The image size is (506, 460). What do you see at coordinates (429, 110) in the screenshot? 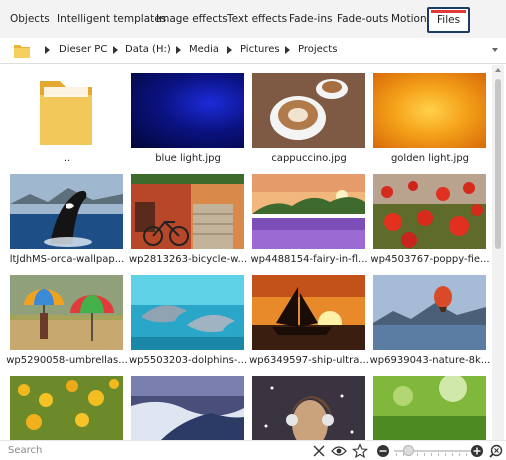
I see `thumbnail-golden-light` at bounding box center [429, 110].